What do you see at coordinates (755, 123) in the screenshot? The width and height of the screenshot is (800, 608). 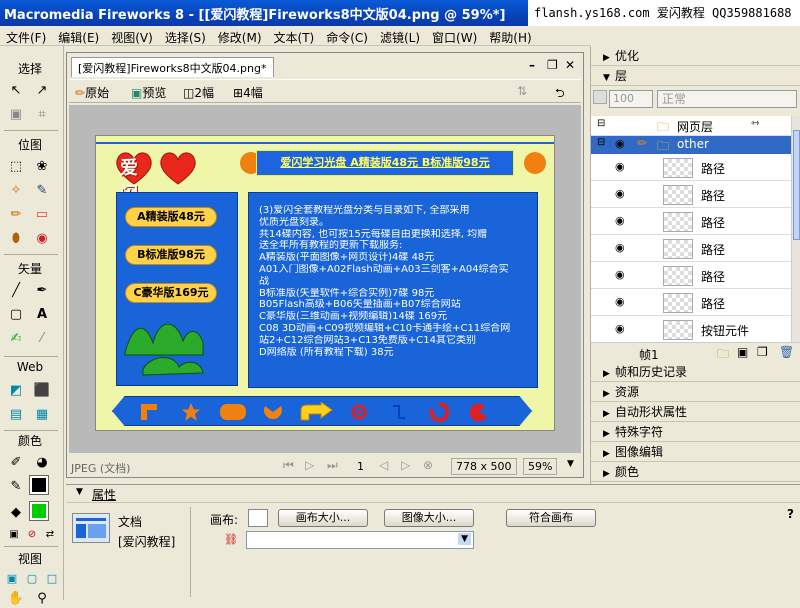 I see `layer-options-icon: ⇿` at bounding box center [755, 123].